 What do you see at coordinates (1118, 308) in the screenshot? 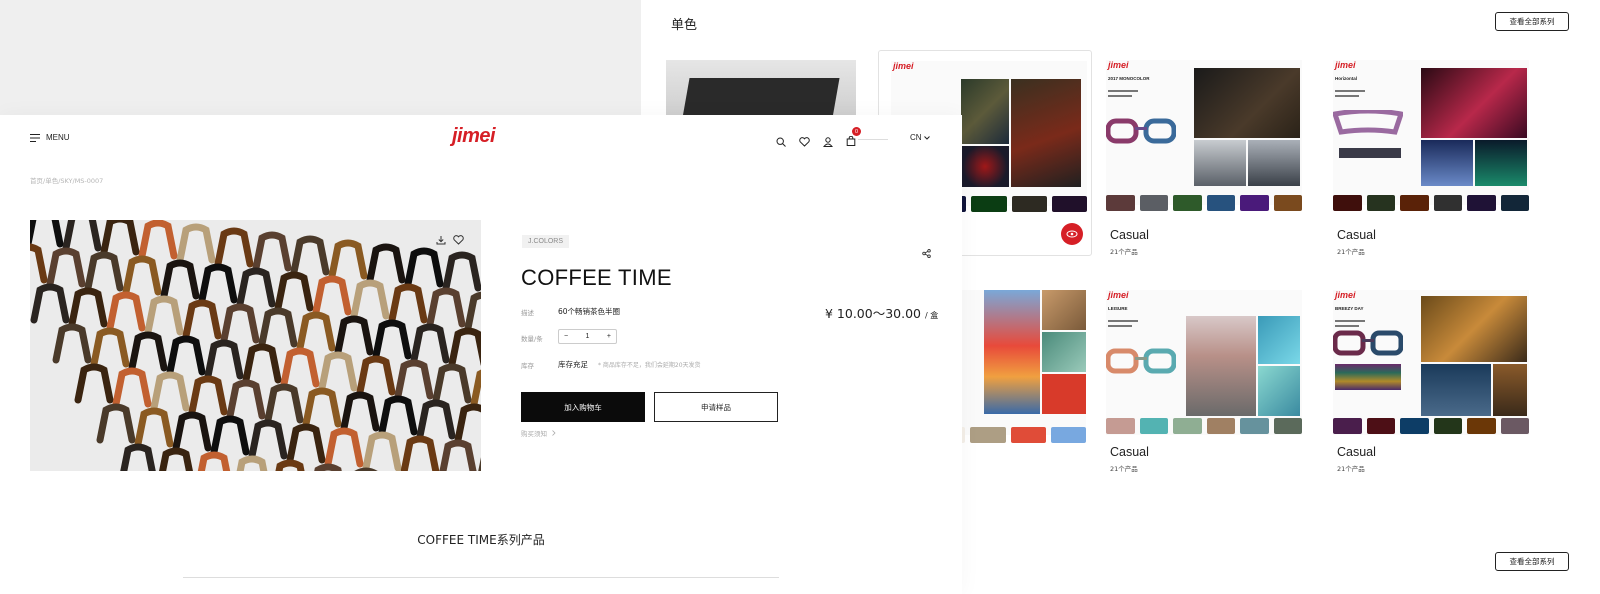
I see `board-heading: LEISURE` at bounding box center [1118, 308].